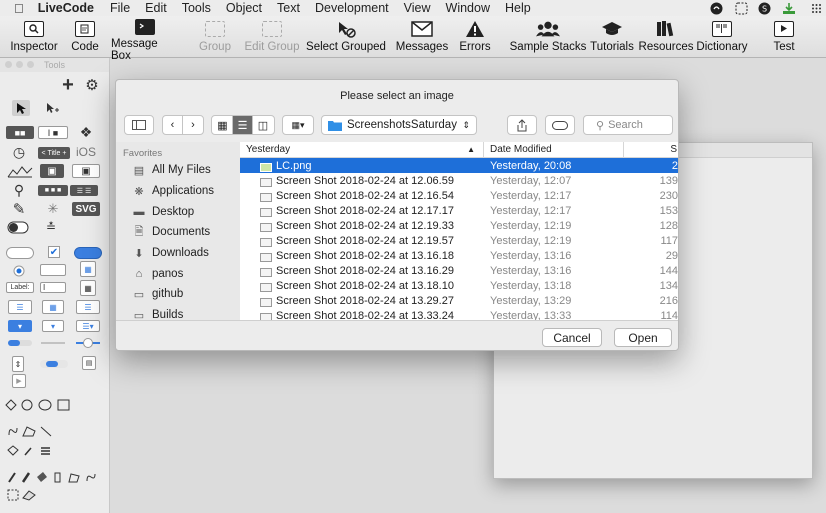 Image resolution: width=826 pixels, height=513 pixels. What do you see at coordinates (53, 270) in the screenshot?
I see `rectangle-button-icon` at bounding box center [53, 270].